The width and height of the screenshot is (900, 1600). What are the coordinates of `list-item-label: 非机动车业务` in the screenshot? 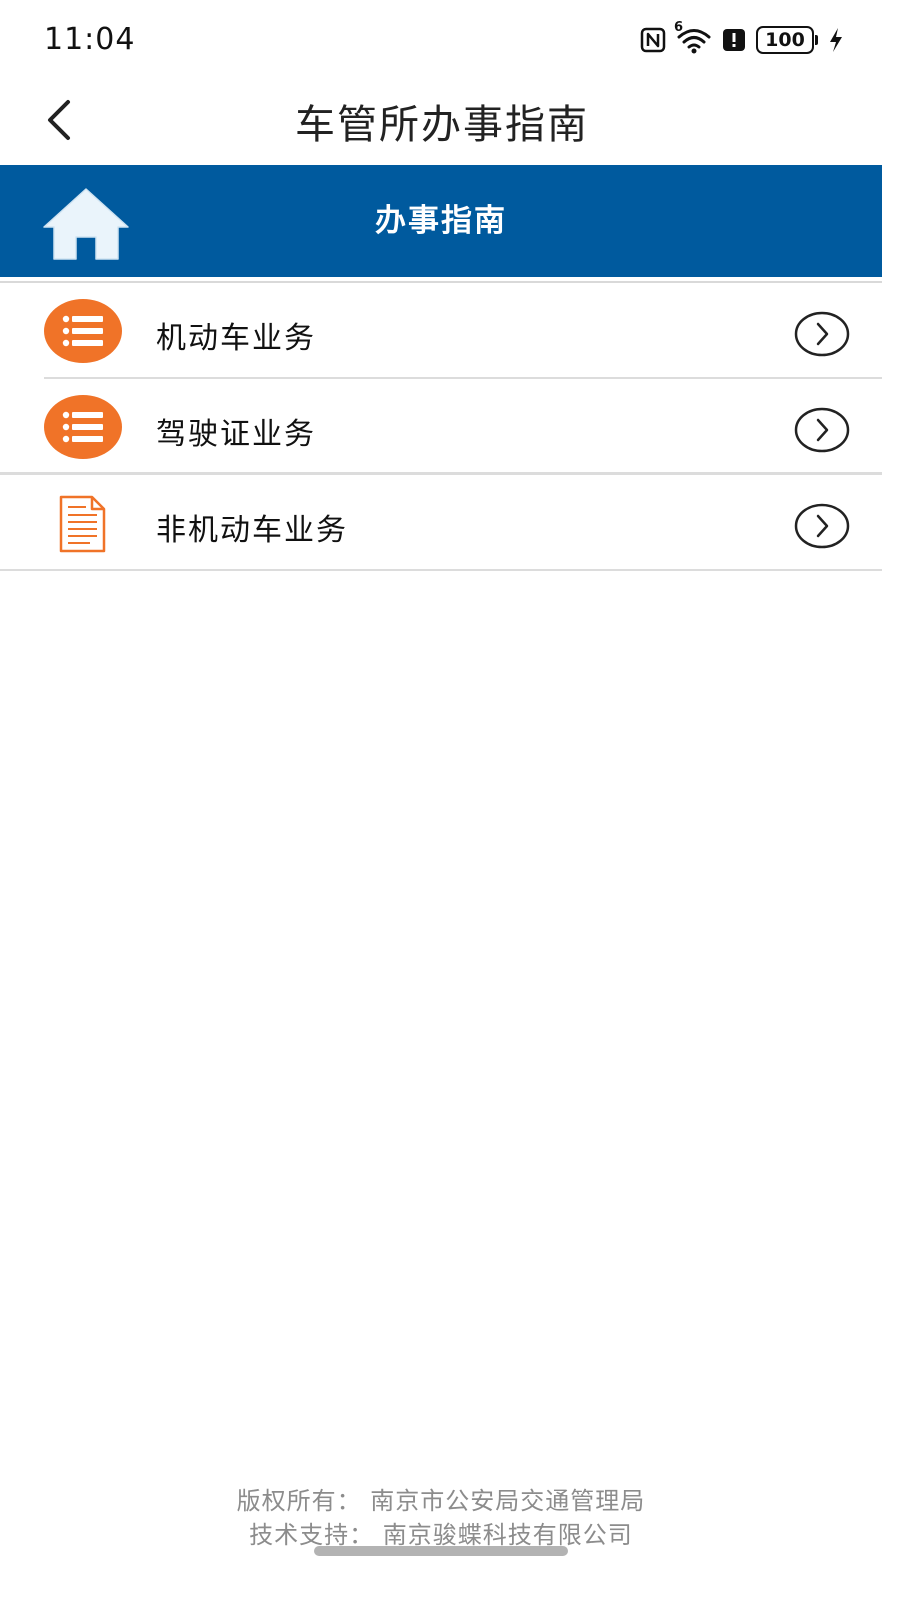 It's located at (252, 530).